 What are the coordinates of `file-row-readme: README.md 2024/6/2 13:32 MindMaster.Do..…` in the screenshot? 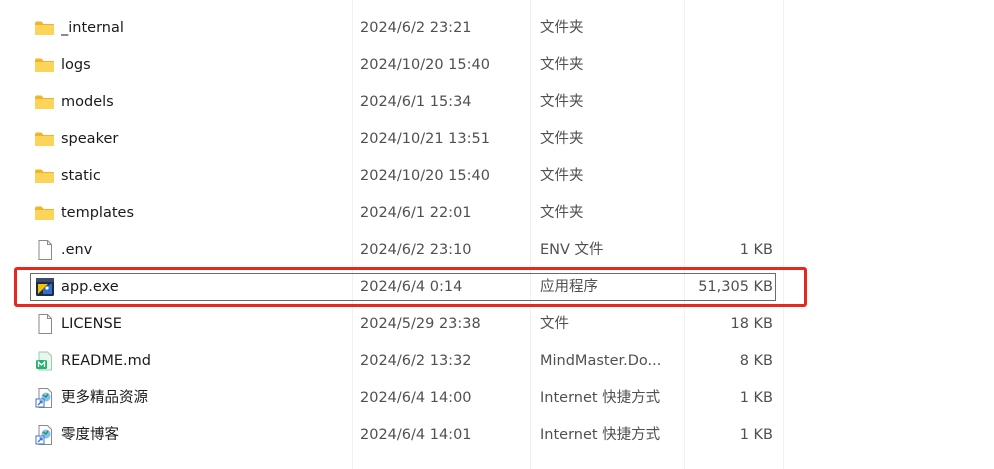 It's located at (403, 361).